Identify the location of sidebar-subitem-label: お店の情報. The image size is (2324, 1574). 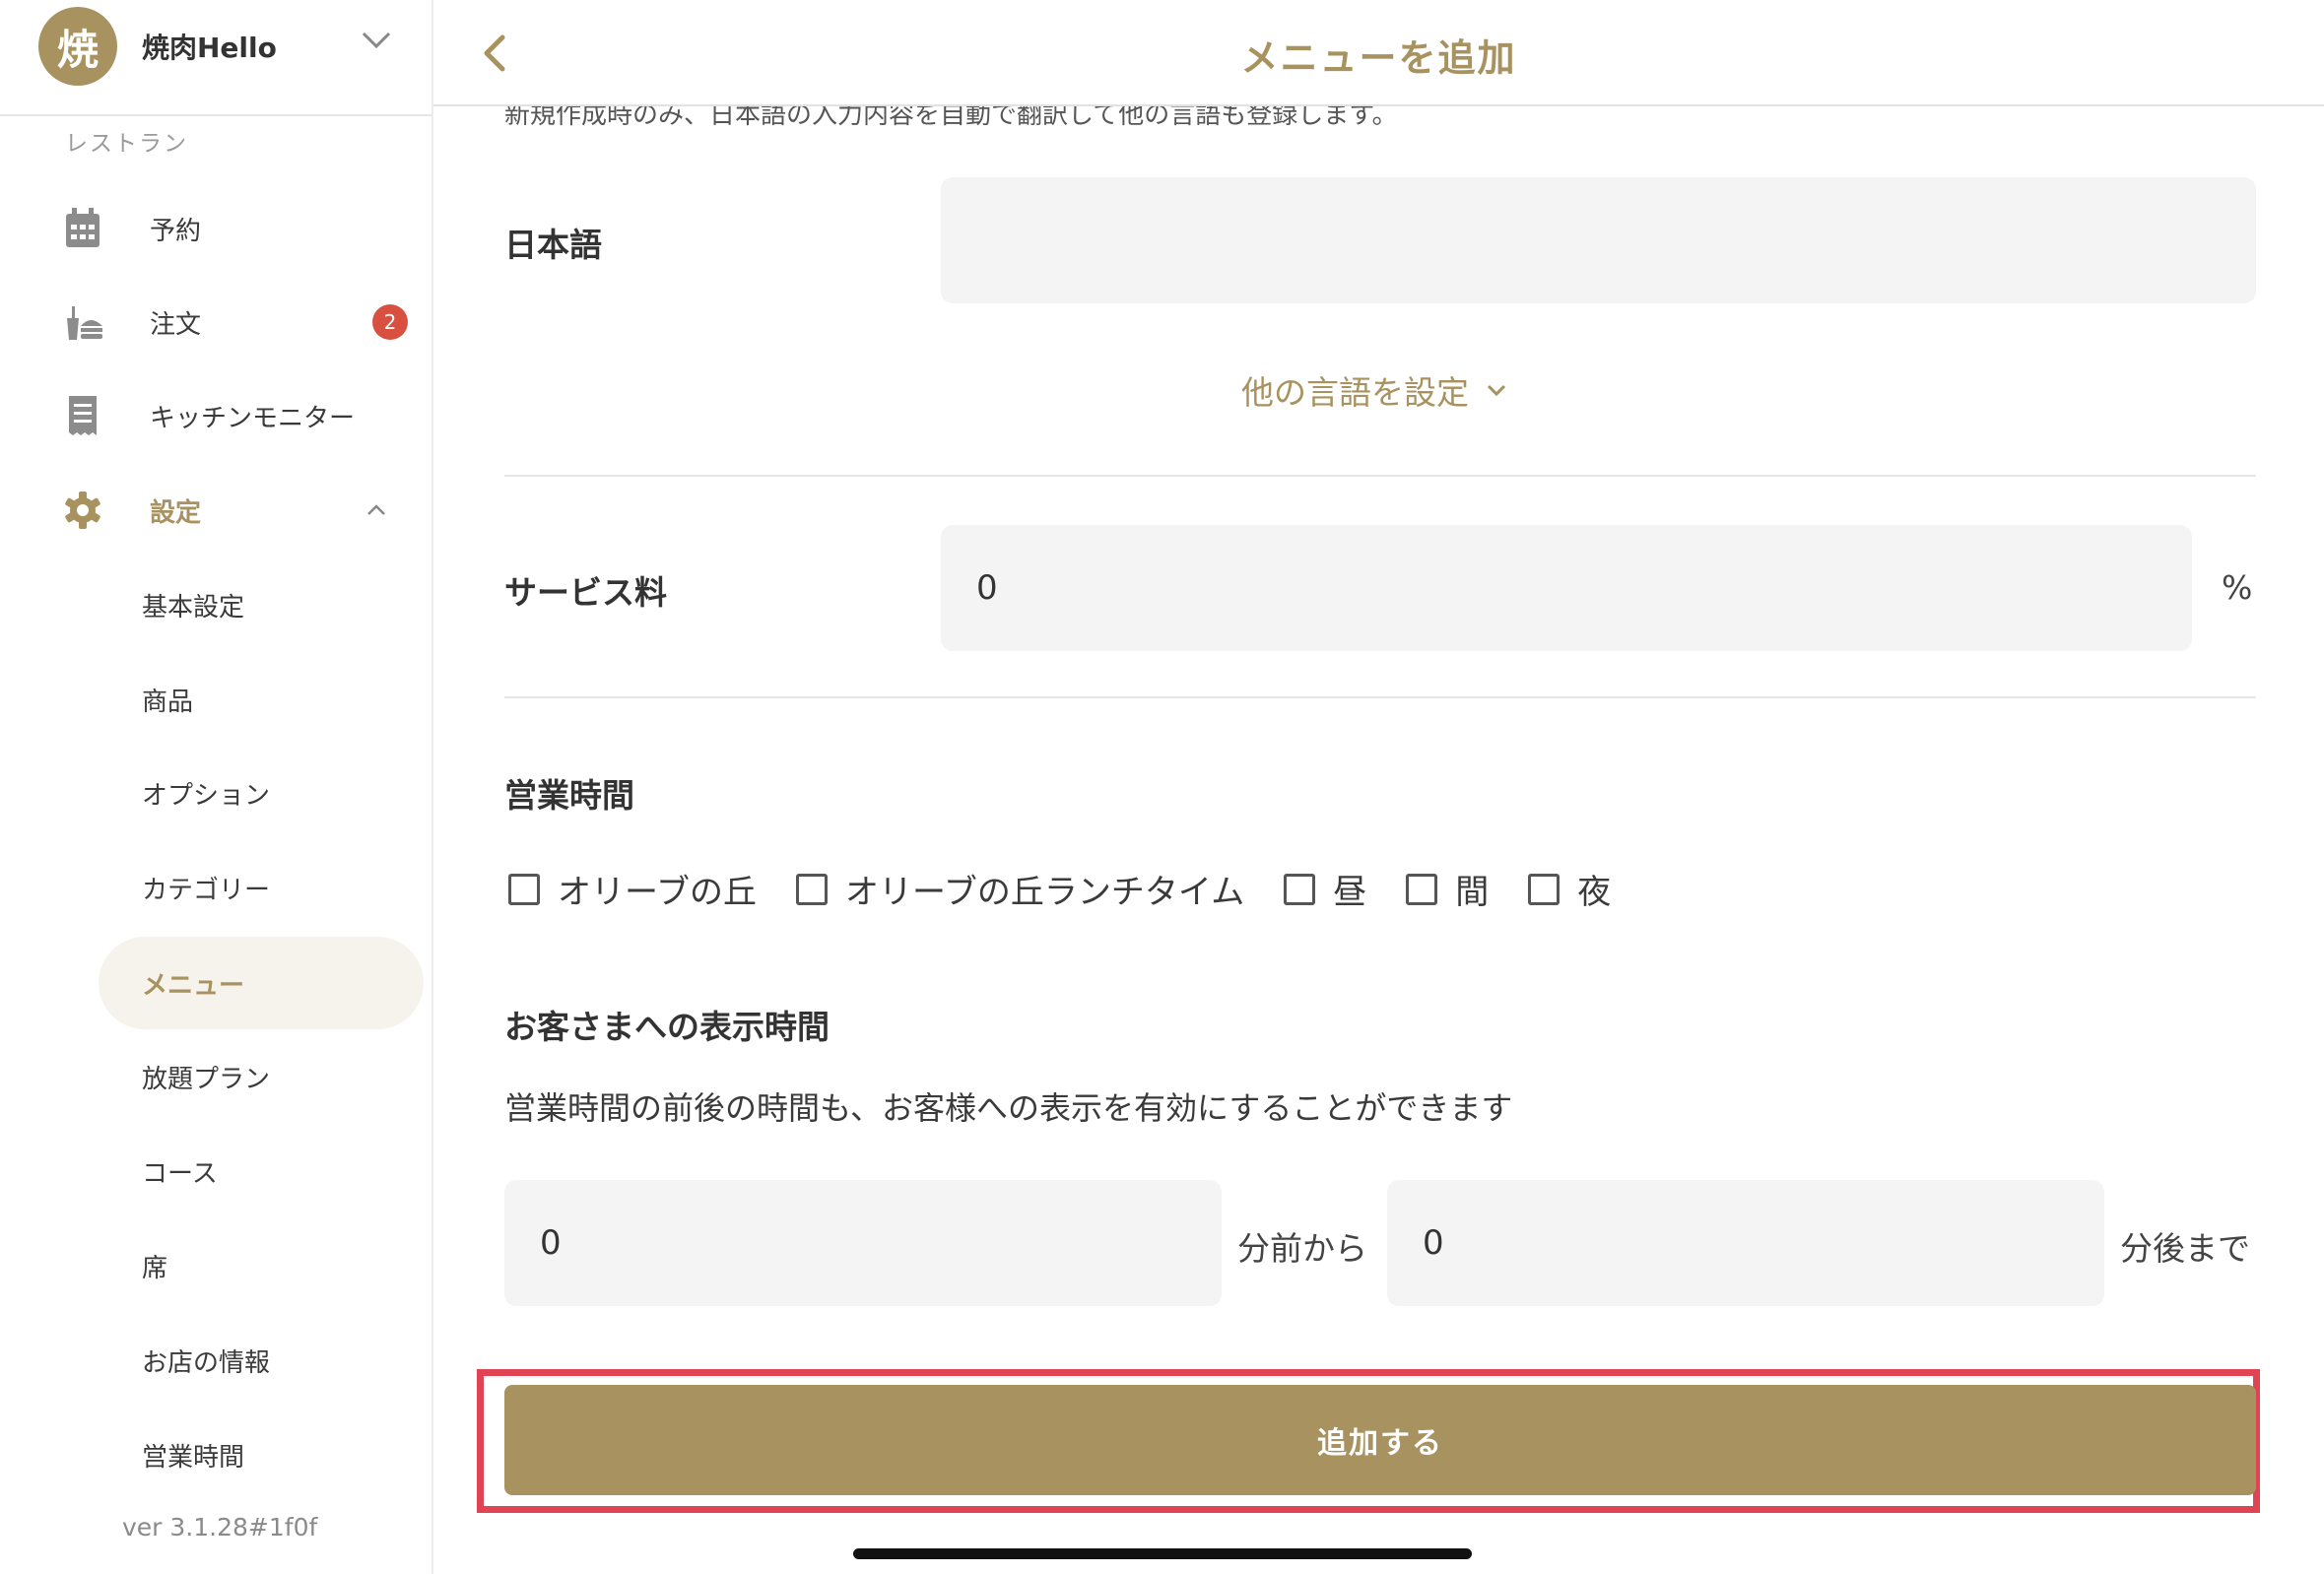
(206, 1362).